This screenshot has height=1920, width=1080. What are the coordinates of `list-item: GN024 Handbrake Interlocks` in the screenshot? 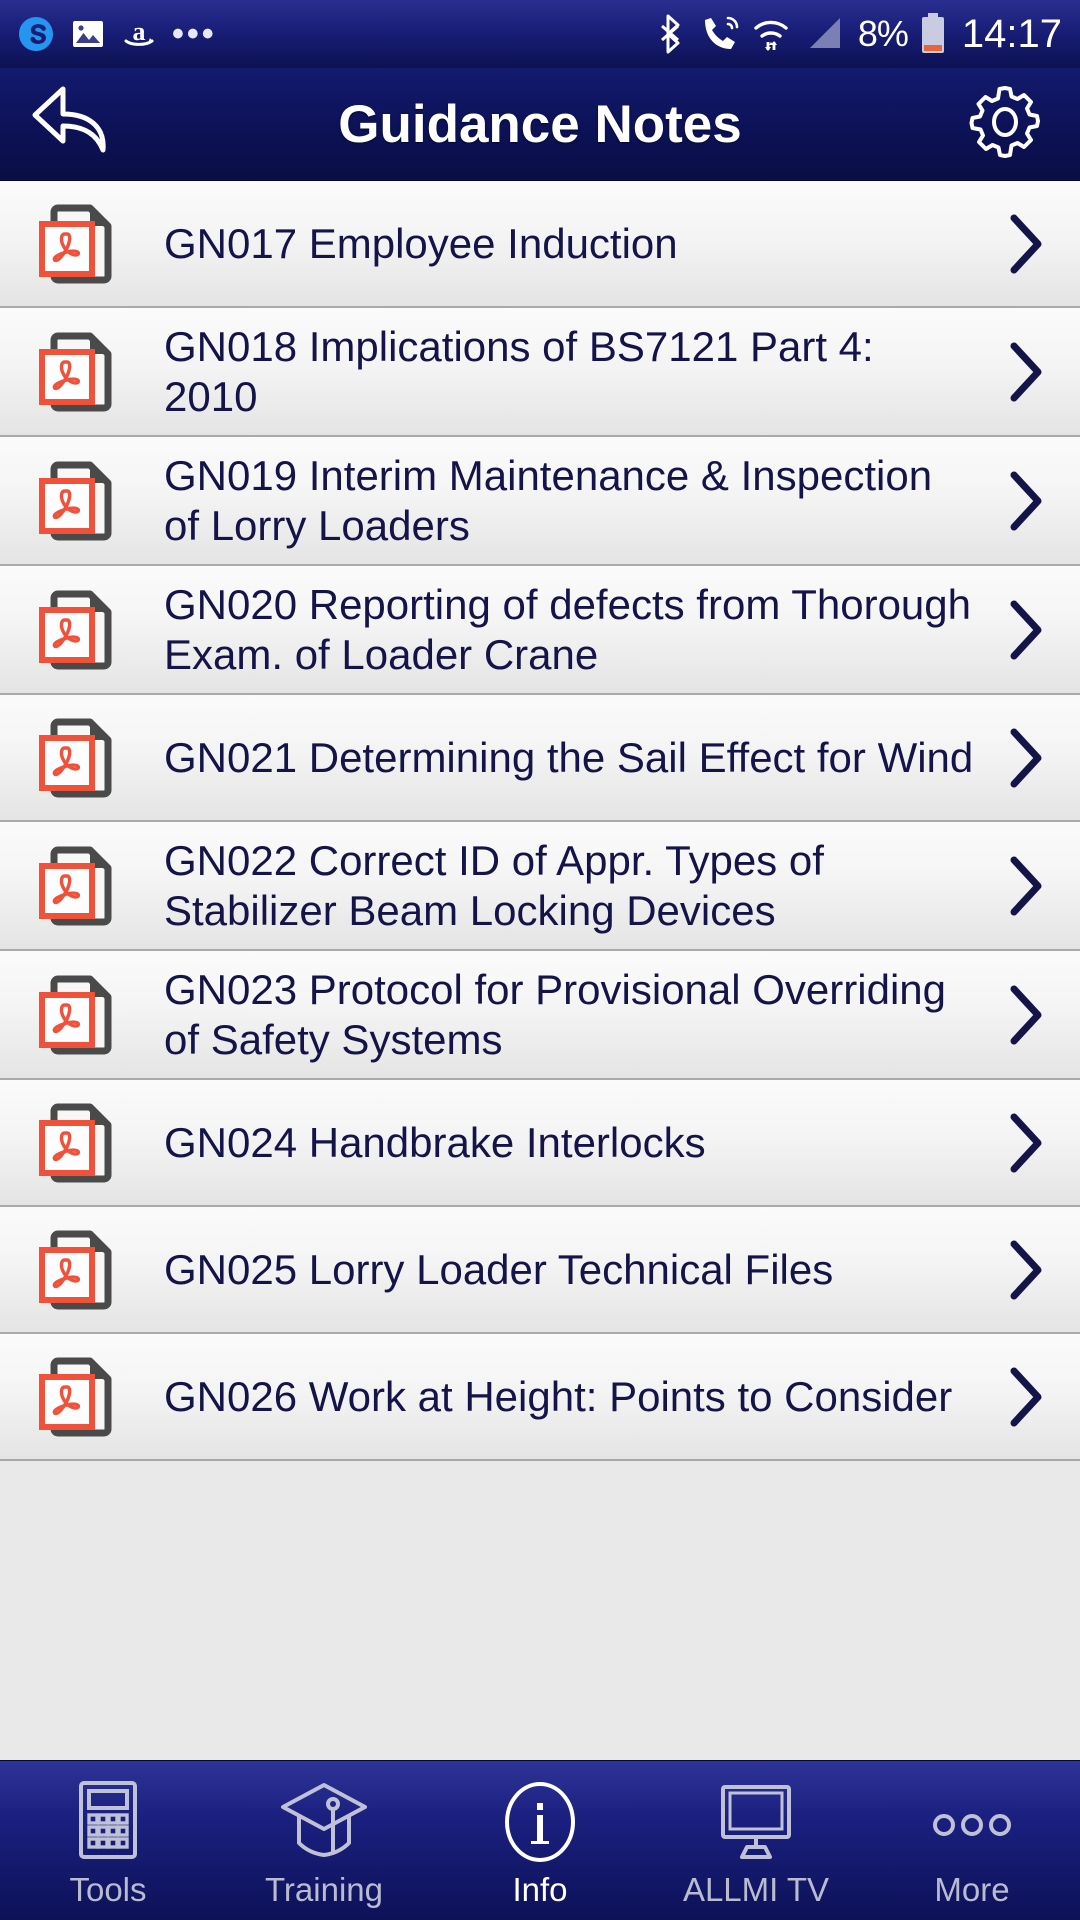 It's located at (540, 1144).